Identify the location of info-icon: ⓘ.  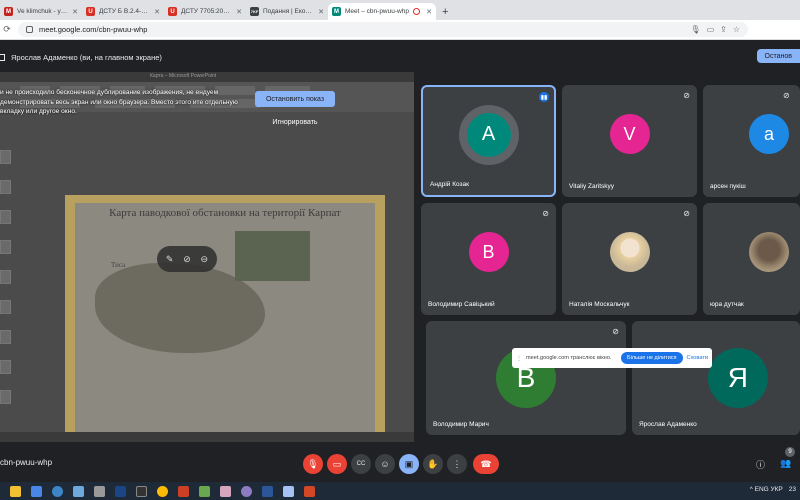
(760, 464).